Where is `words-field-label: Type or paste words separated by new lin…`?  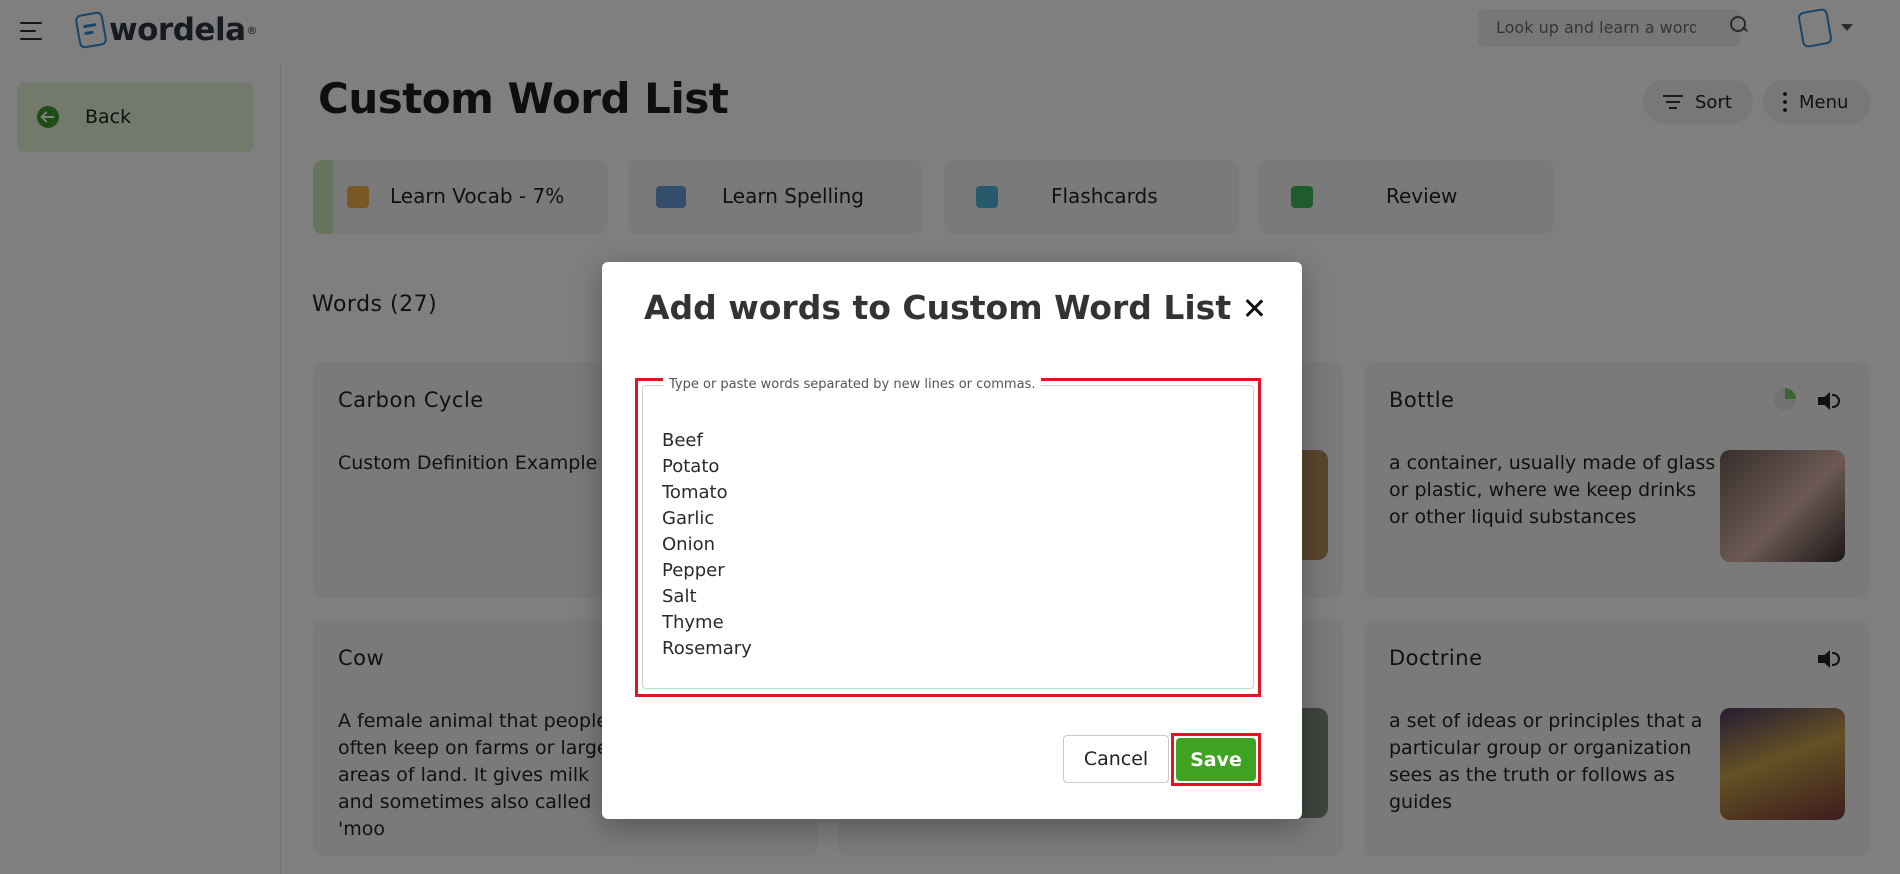
words-field-label: Type or paste words separated by new lin… is located at coordinates (852, 384).